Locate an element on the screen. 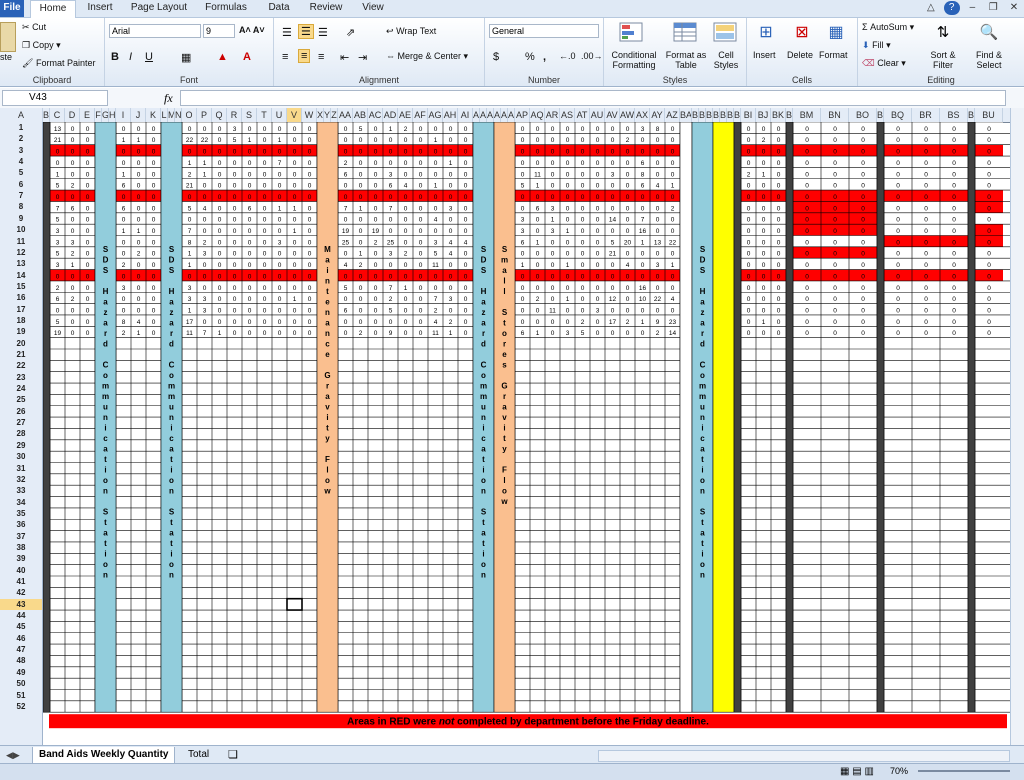 The image size is (1024, 780). column-header: K is located at coordinates (153, 115).